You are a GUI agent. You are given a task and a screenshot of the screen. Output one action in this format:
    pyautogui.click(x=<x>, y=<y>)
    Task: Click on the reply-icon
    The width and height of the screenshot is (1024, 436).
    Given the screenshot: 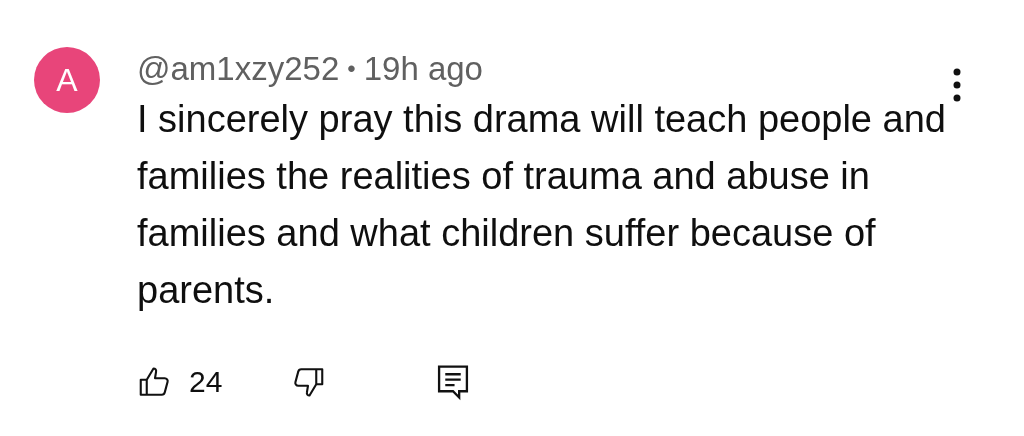 What is the action you would take?
    pyautogui.click(x=453, y=382)
    